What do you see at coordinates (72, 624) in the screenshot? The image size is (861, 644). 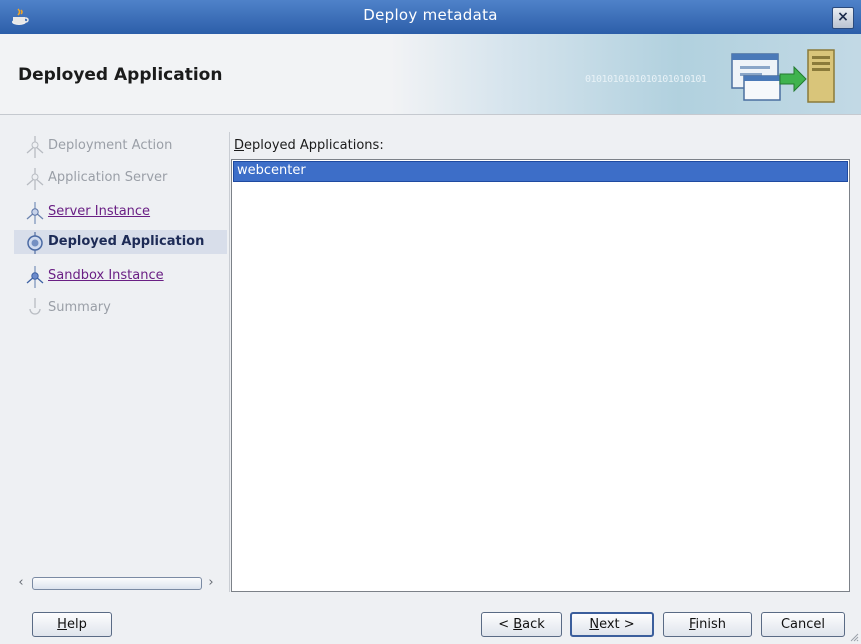 I see `help-button: Help` at bounding box center [72, 624].